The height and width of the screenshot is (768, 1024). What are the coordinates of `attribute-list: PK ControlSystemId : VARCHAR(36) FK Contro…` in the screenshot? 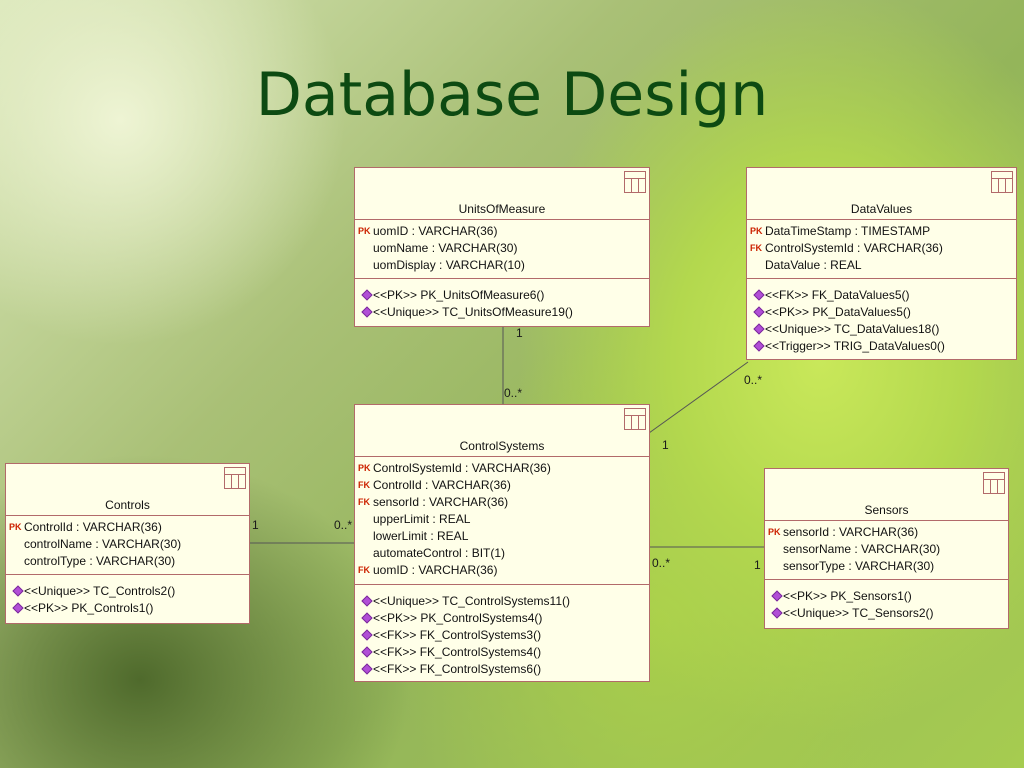 It's located at (502, 521).